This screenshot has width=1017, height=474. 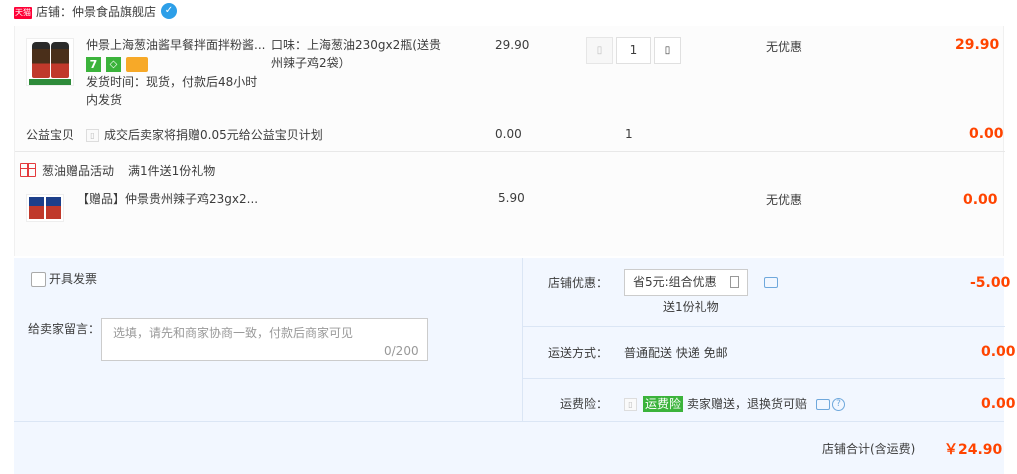 What do you see at coordinates (629, 134) in the screenshot?
I see `charity-quantity: 1` at bounding box center [629, 134].